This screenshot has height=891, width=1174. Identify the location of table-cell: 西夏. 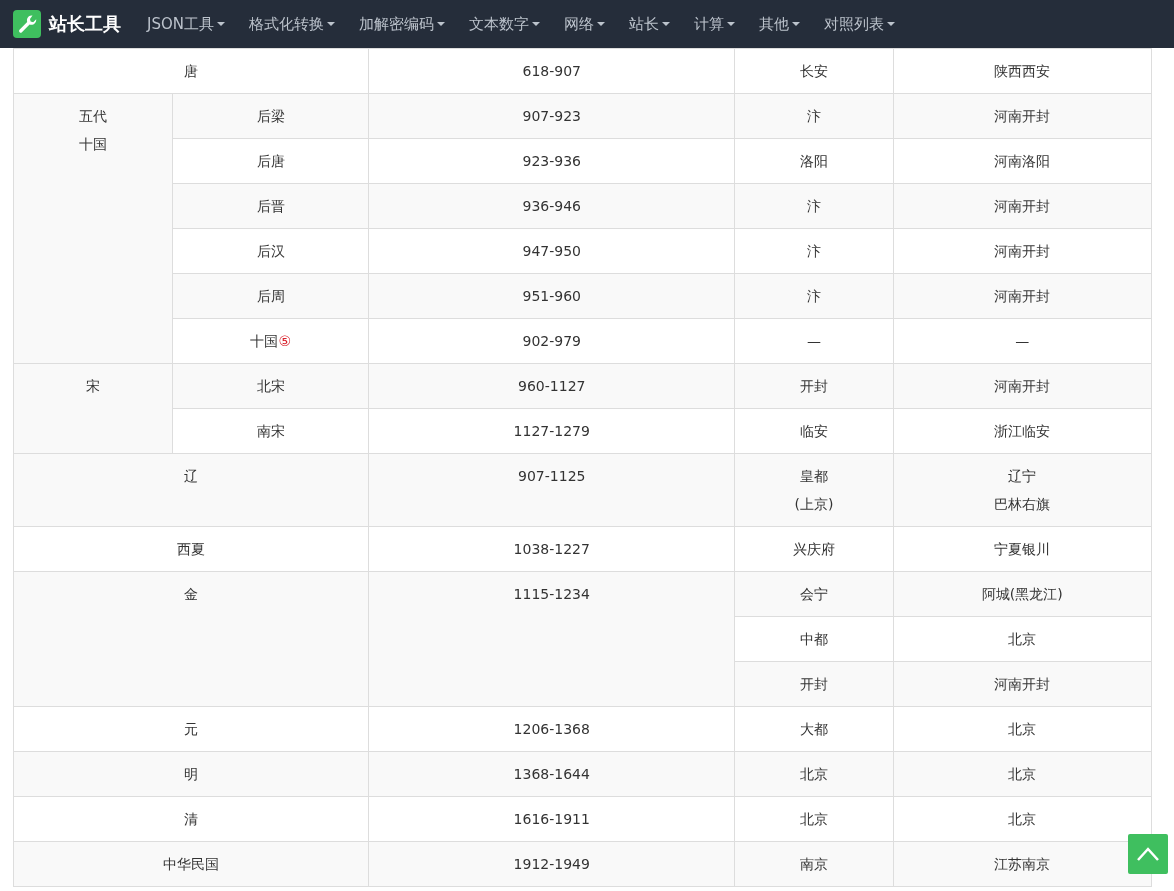
(191, 549).